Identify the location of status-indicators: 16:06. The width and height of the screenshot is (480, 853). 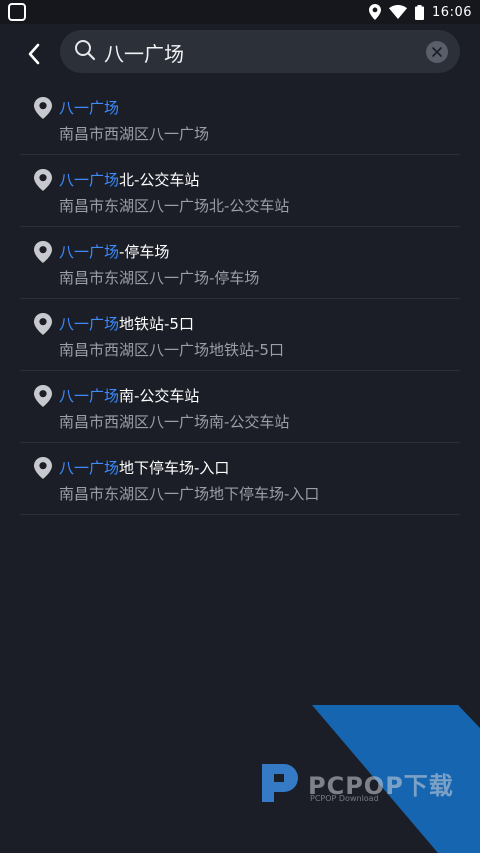
(420, 12).